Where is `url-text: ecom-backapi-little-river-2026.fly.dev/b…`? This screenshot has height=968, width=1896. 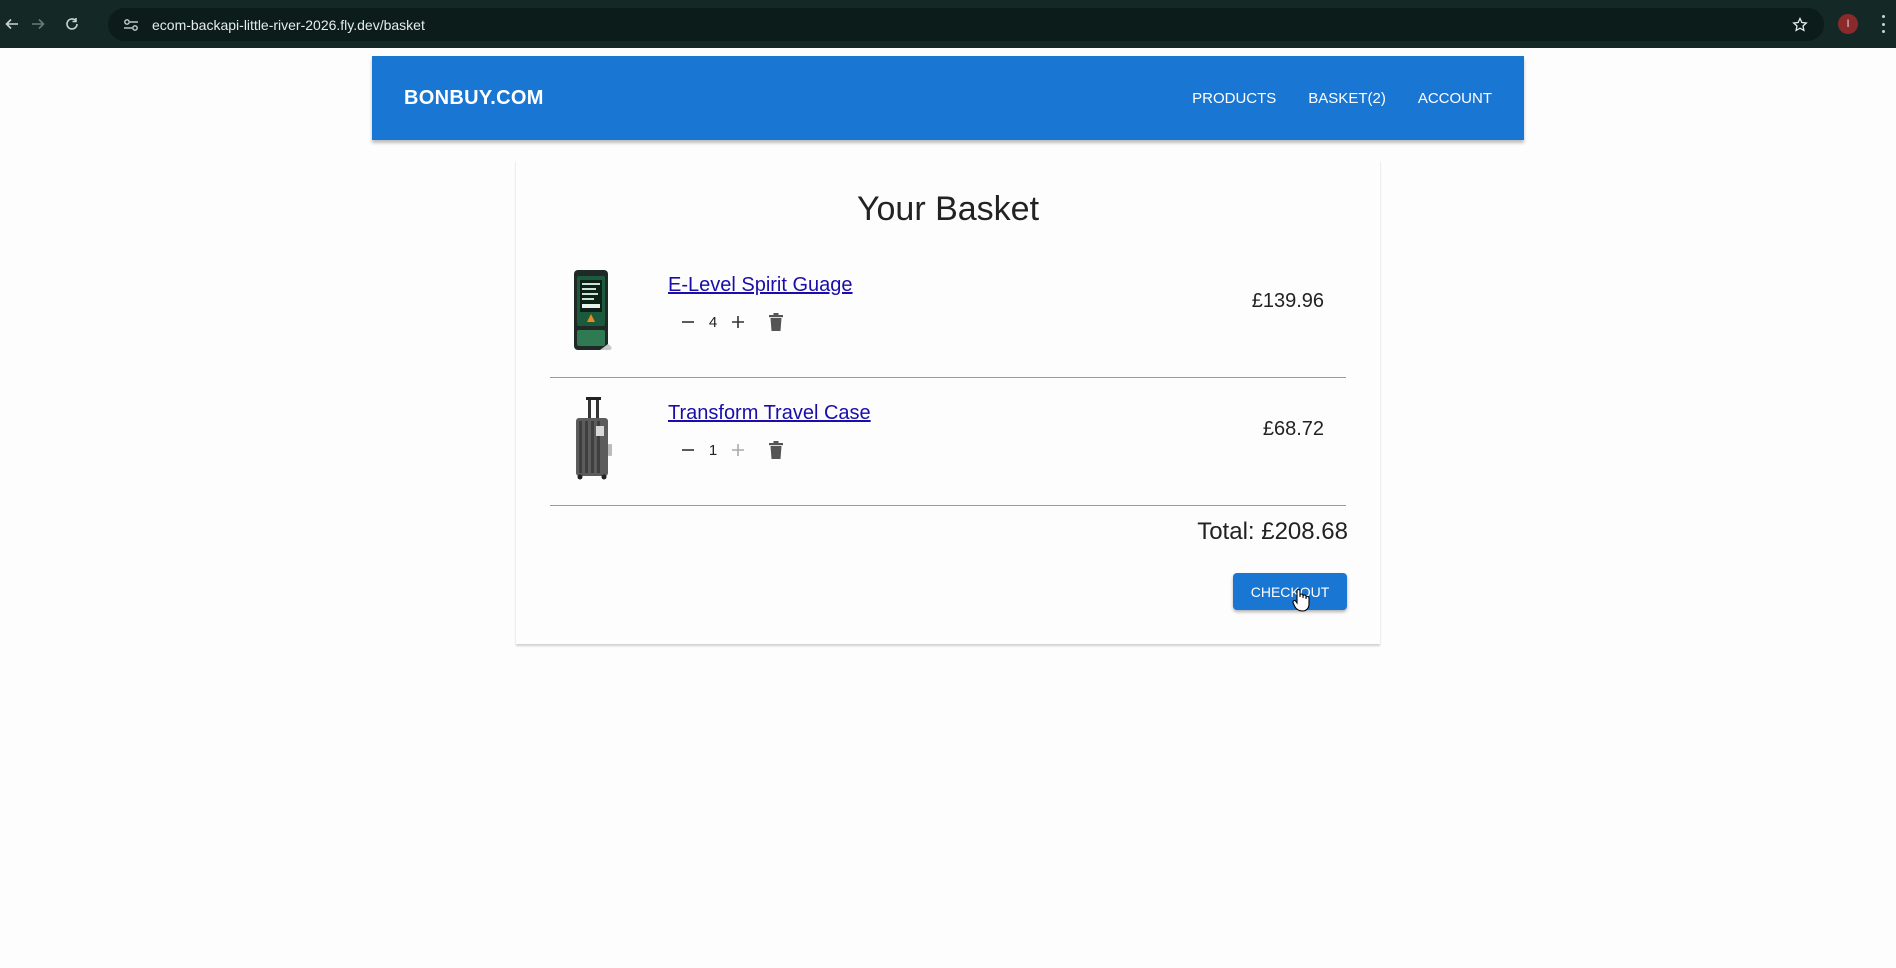
url-text: ecom-backapi-little-river-2026.fly.dev/b… is located at coordinates (288, 25).